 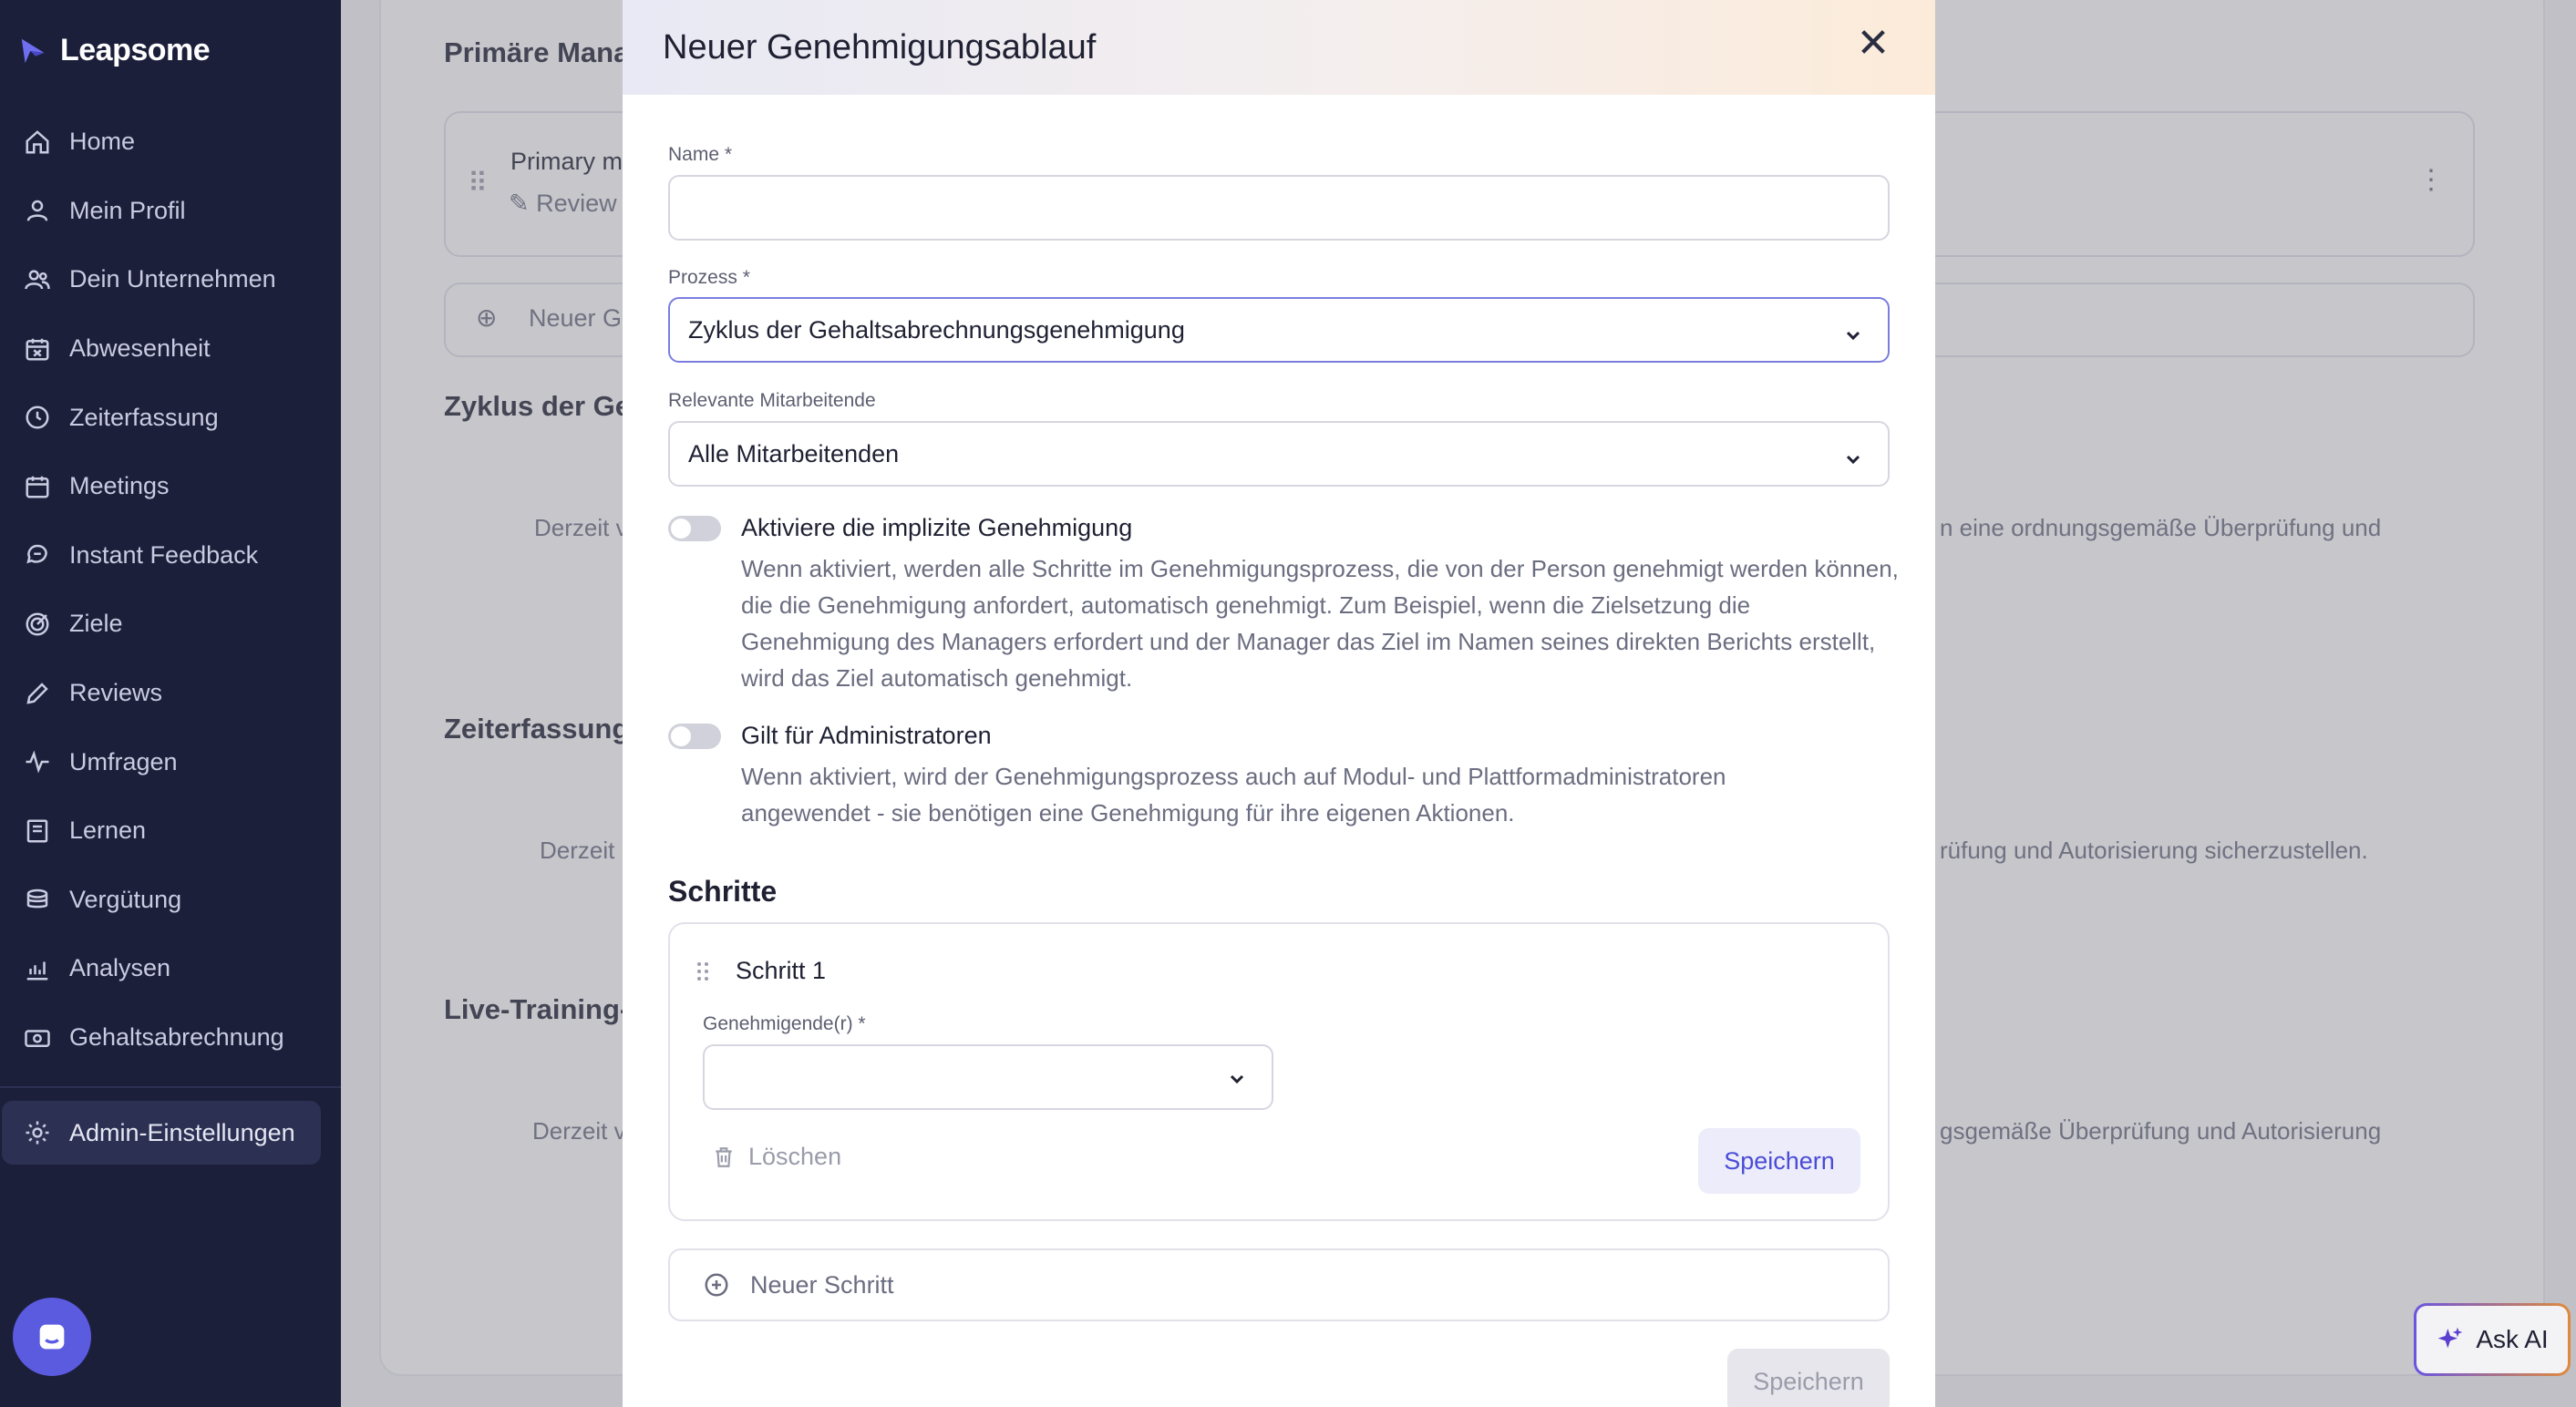 What do you see at coordinates (37, 211) in the screenshot?
I see `user-icon` at bounding box center [37, 211].